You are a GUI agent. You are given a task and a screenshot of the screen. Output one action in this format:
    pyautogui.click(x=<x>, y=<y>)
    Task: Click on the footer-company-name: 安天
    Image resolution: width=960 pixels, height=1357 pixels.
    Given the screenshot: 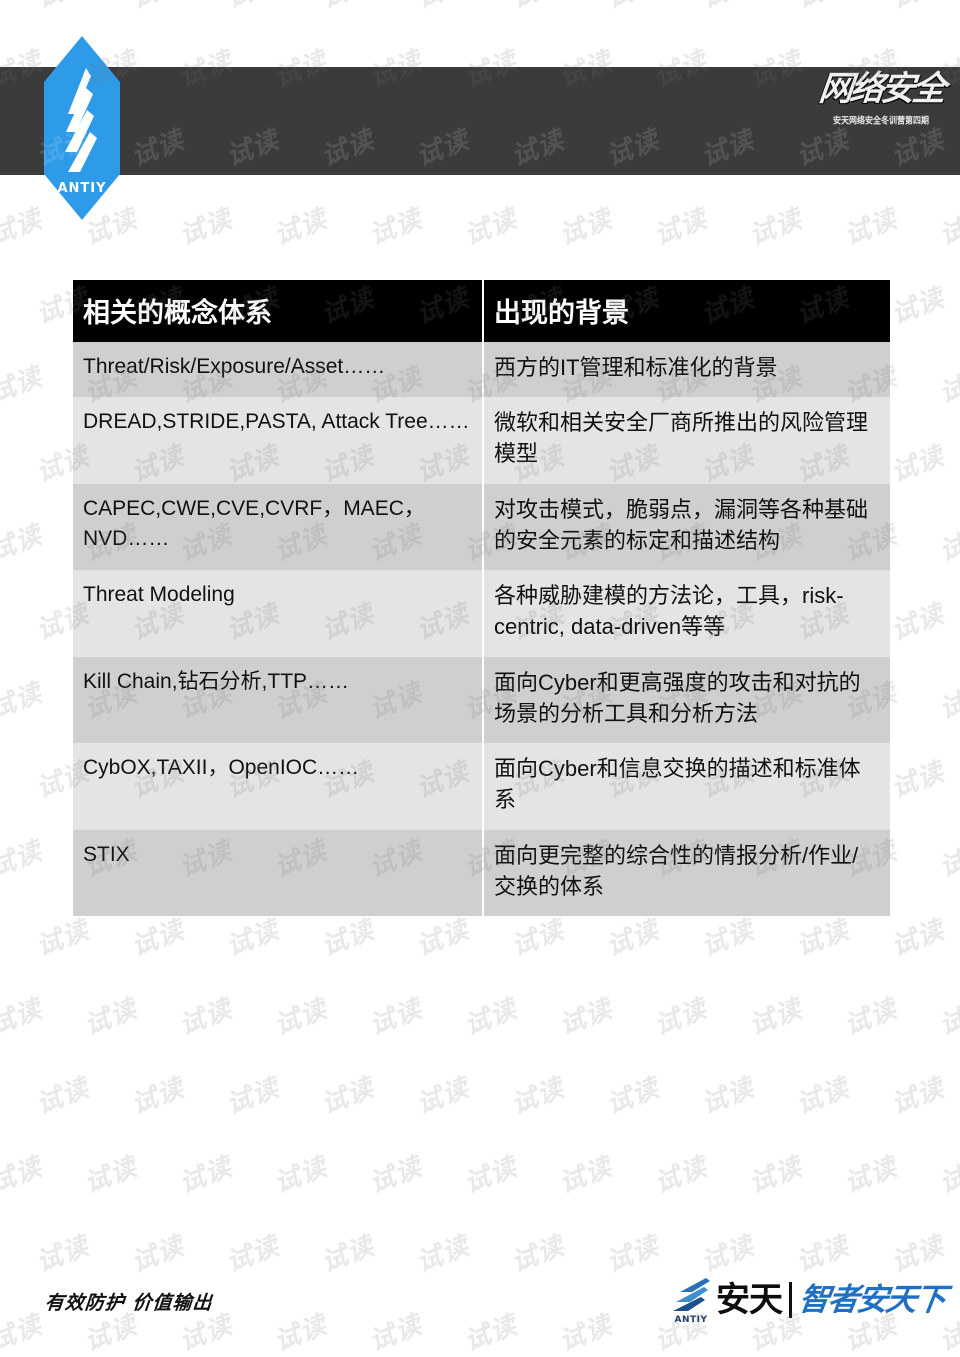 What is the action you would take?
    pyautogui.click(x=749, y=1300)
    